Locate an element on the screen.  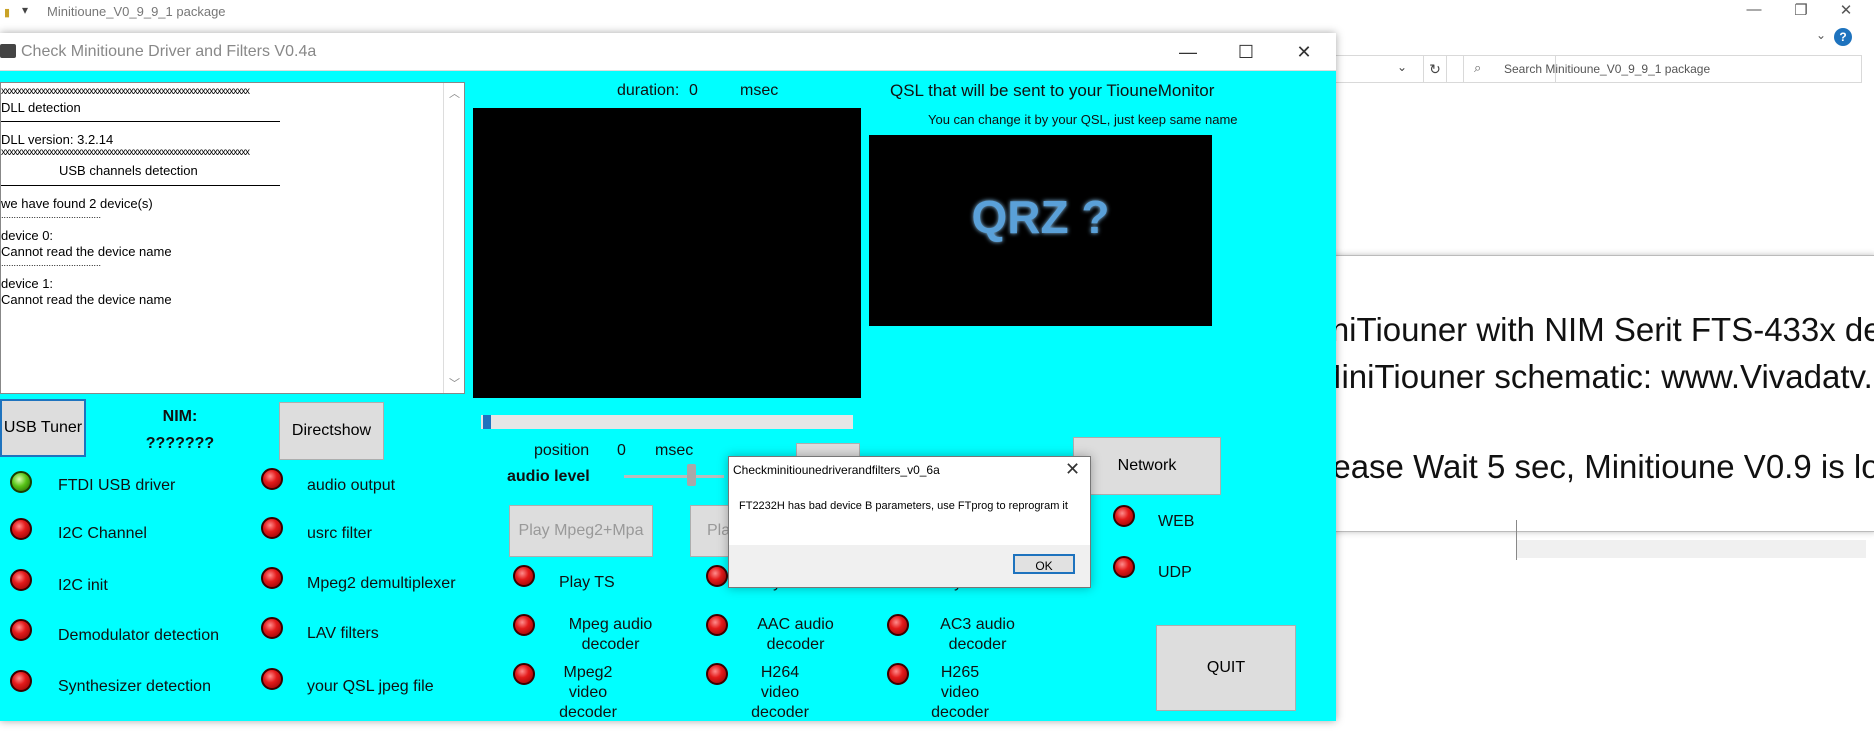
search-box: ⌕ Search Minitioune_V0_9_9_1 package is located at coordinates (1662, 69).